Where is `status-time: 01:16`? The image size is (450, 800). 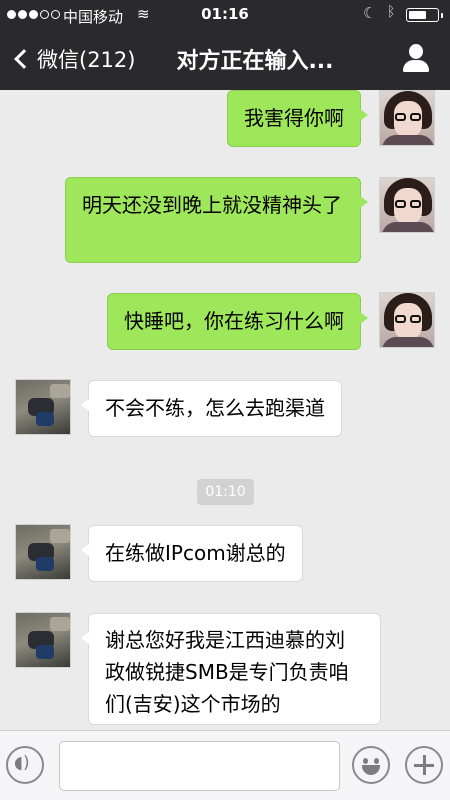 status-time: 01:16 is located at coordinates (225, 14).